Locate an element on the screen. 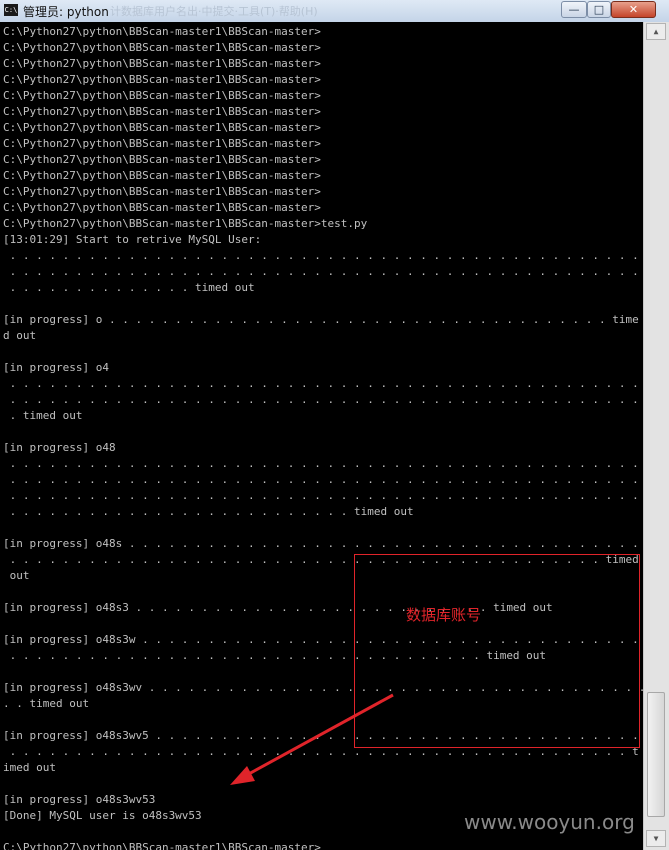  console-line: [in progress] o4 is located at coordinates (56, 367).